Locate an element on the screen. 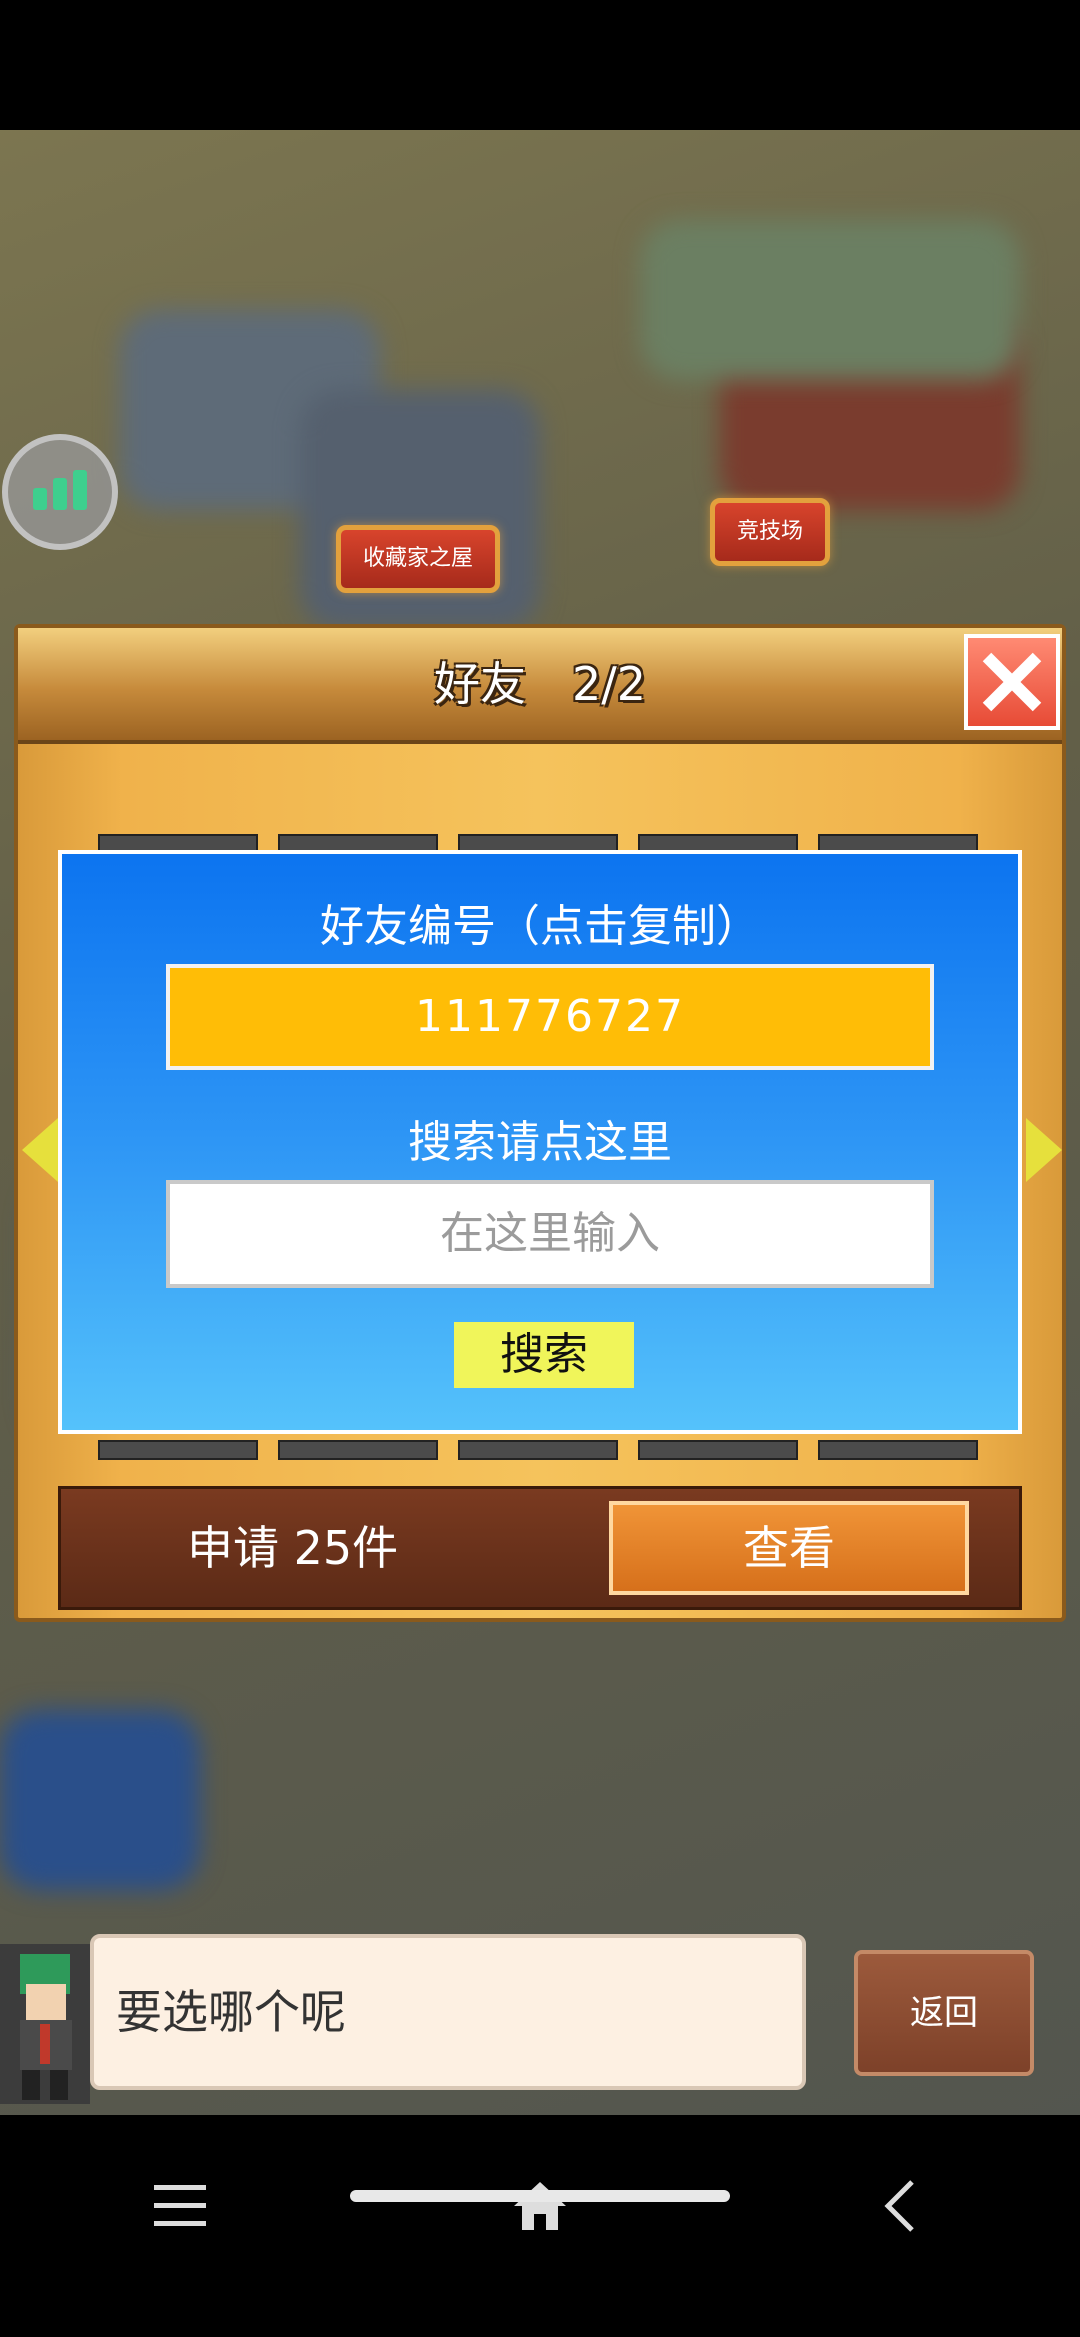 The image size is (1080, 2337). view-requests-button: 查看 is located at coordinates (789, 1548).